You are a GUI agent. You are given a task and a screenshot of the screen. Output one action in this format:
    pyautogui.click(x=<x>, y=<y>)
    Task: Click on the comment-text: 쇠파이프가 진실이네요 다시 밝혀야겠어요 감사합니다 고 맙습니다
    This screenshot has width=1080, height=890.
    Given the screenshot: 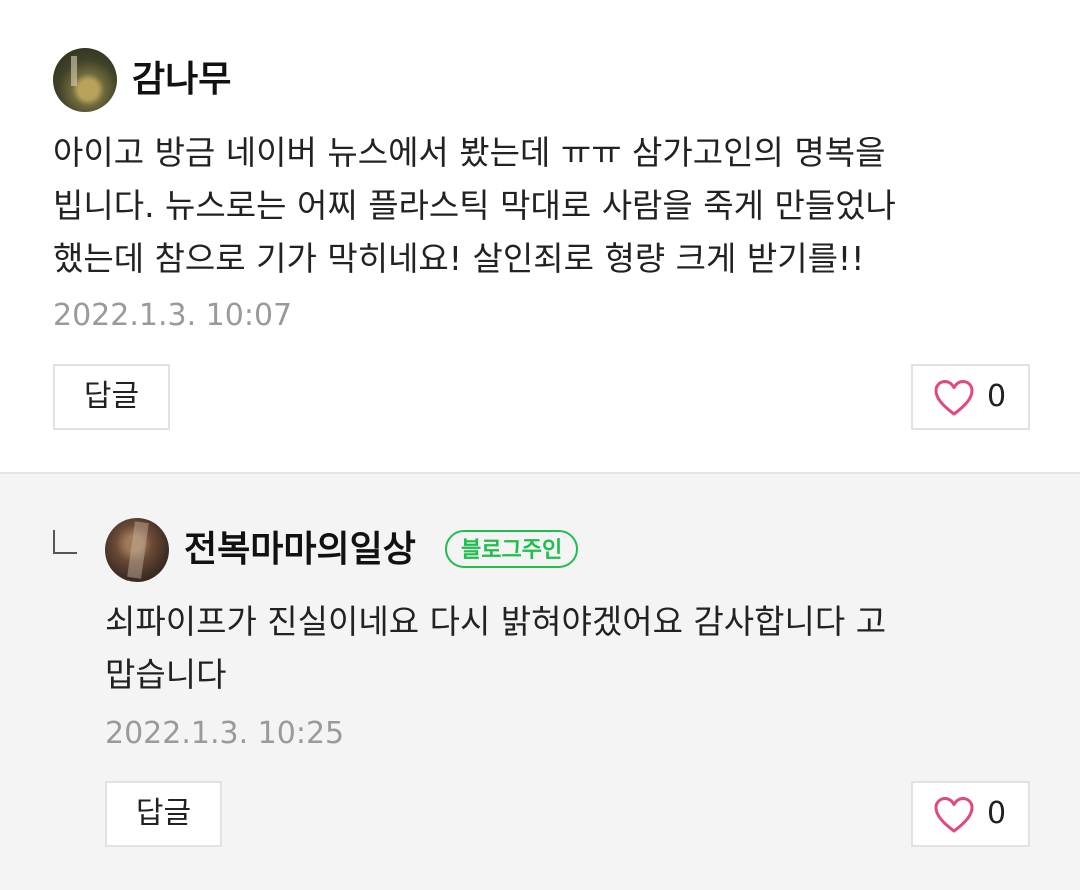 What is the action you would take?
    pyautogui.click(x=496, y=648)
    